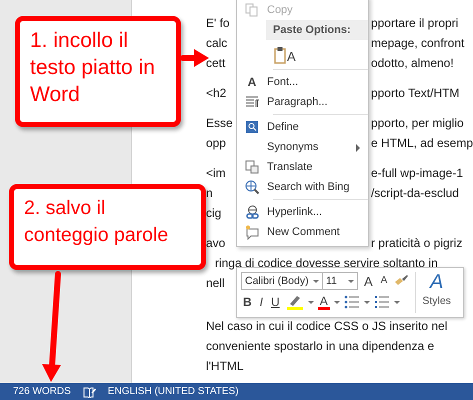  I want to click on copy-icon, so click(252, 10).